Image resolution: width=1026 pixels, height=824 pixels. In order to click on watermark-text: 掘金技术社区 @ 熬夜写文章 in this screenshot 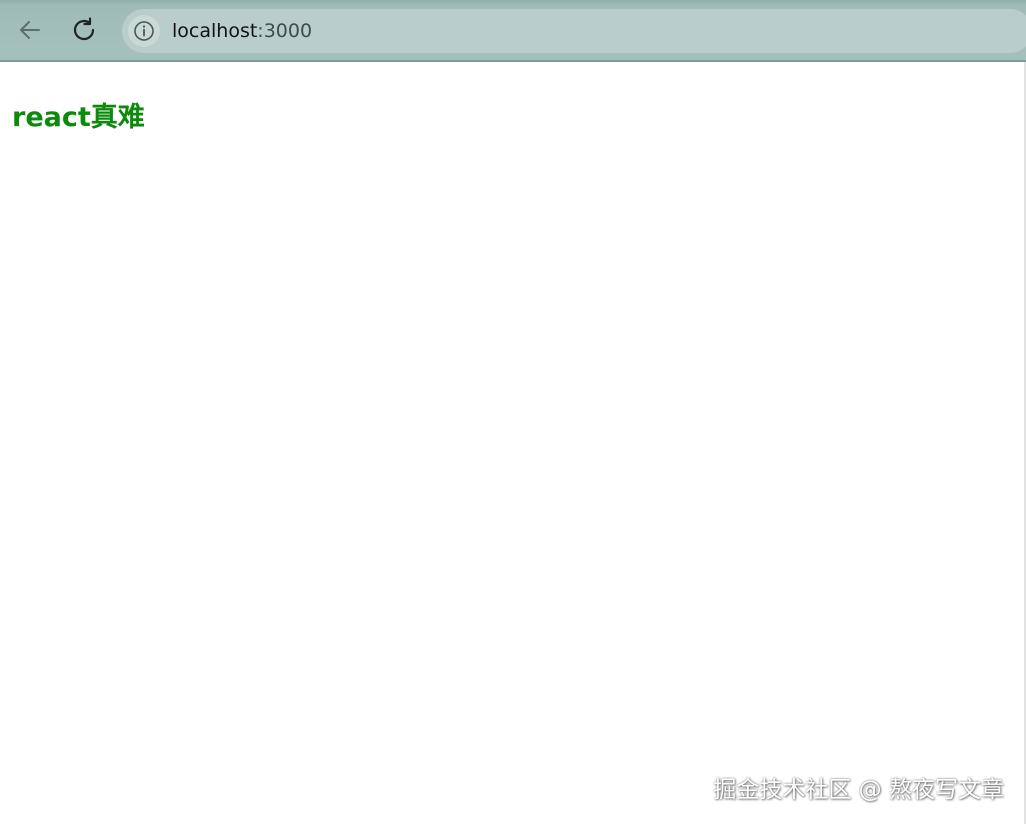, I will do `click(858, 790)`.